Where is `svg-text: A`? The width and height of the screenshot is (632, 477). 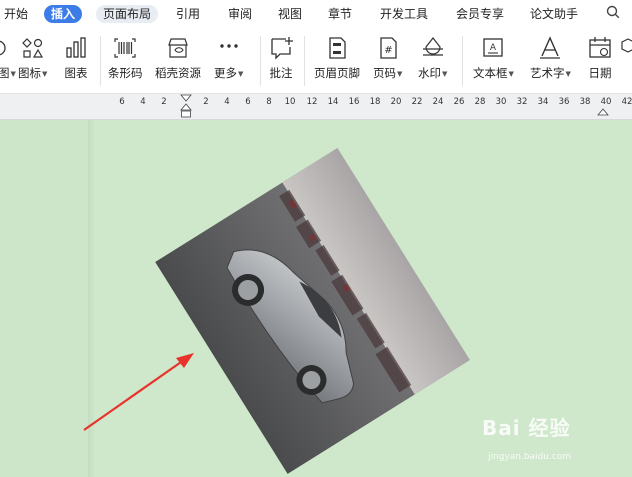
svg-text: A is located at coordinates (493, 48).